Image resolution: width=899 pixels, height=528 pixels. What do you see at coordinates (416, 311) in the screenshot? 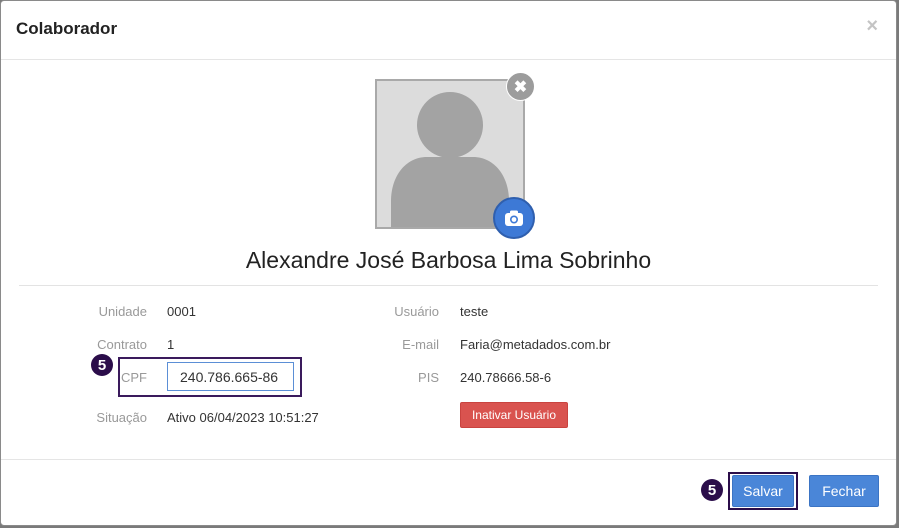
I see `usuario-label: Usuário` at bounding box center [416, 311].